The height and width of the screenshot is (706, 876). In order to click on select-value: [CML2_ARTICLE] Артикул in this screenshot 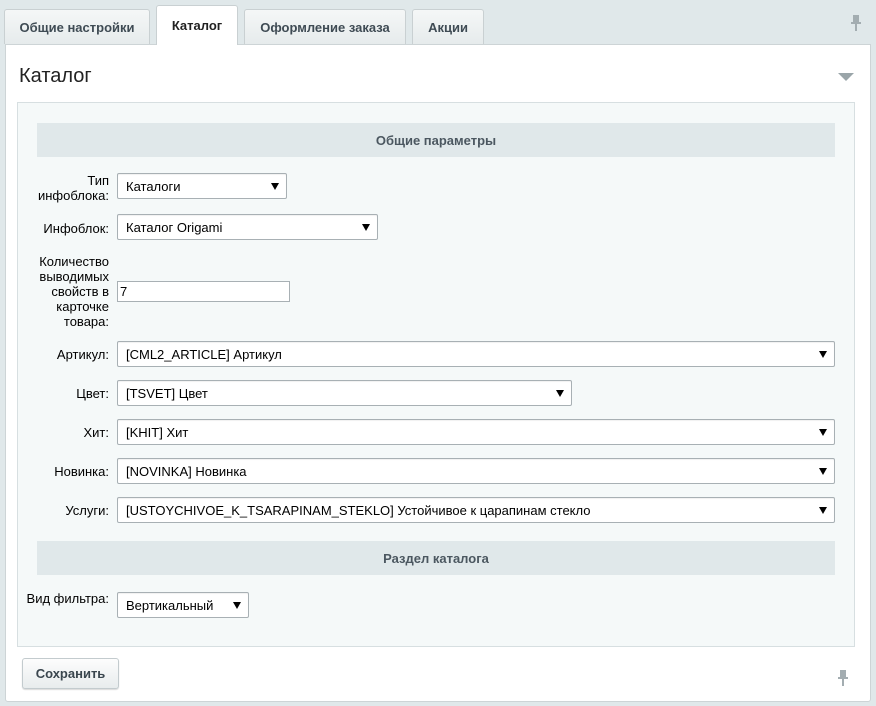, I will do `click(204, 354)`.